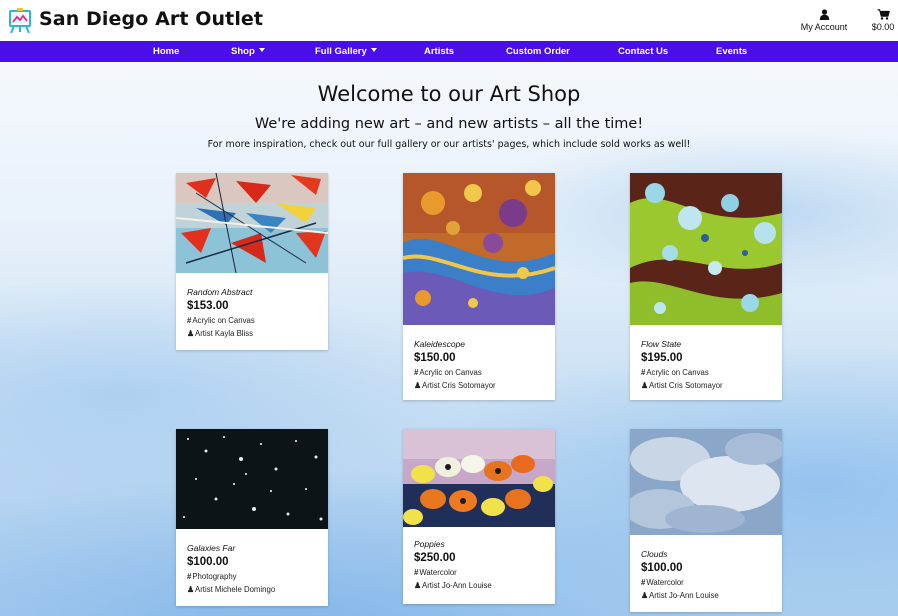 This screenshot has height=616, width=898. What do you see at coordinates (662, 358) in the screenshot?
I see `product-price: $195.00` at bounding box center [662, 358].